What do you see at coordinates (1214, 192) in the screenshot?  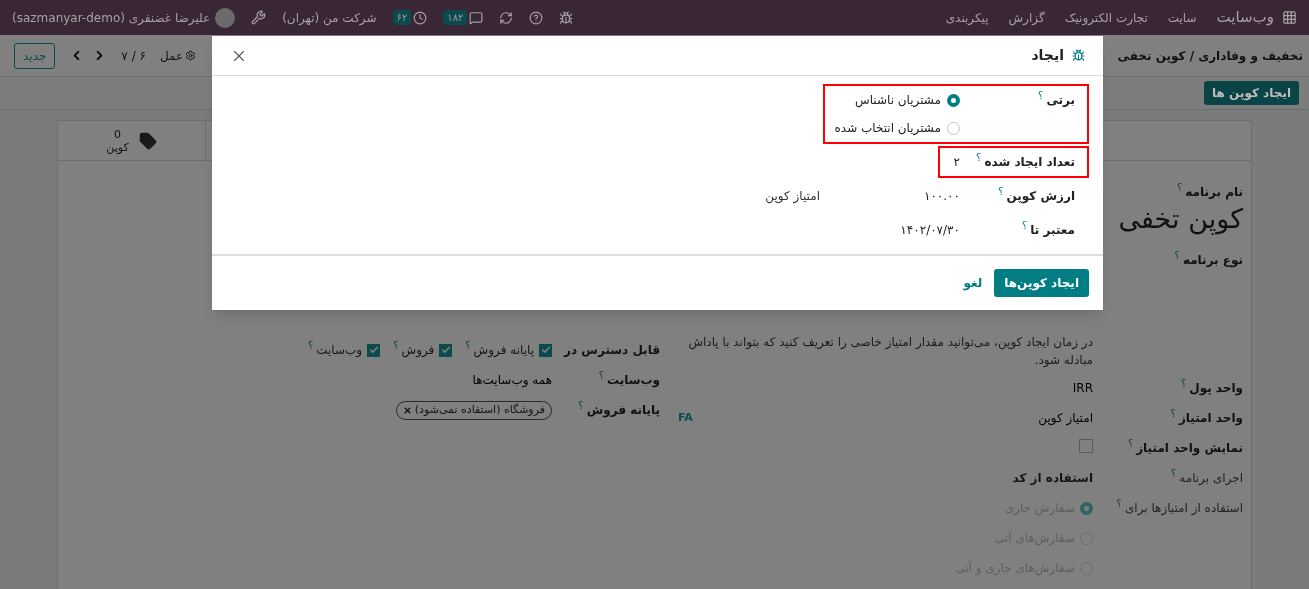 I see `field-label: نام برنامه` at bounding box center [1214, 192].